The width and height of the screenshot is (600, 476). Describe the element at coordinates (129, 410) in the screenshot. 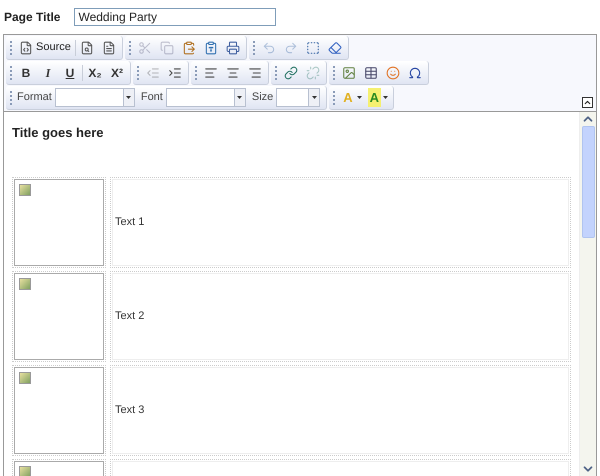

I see `cell-text: Text 3` at that location.